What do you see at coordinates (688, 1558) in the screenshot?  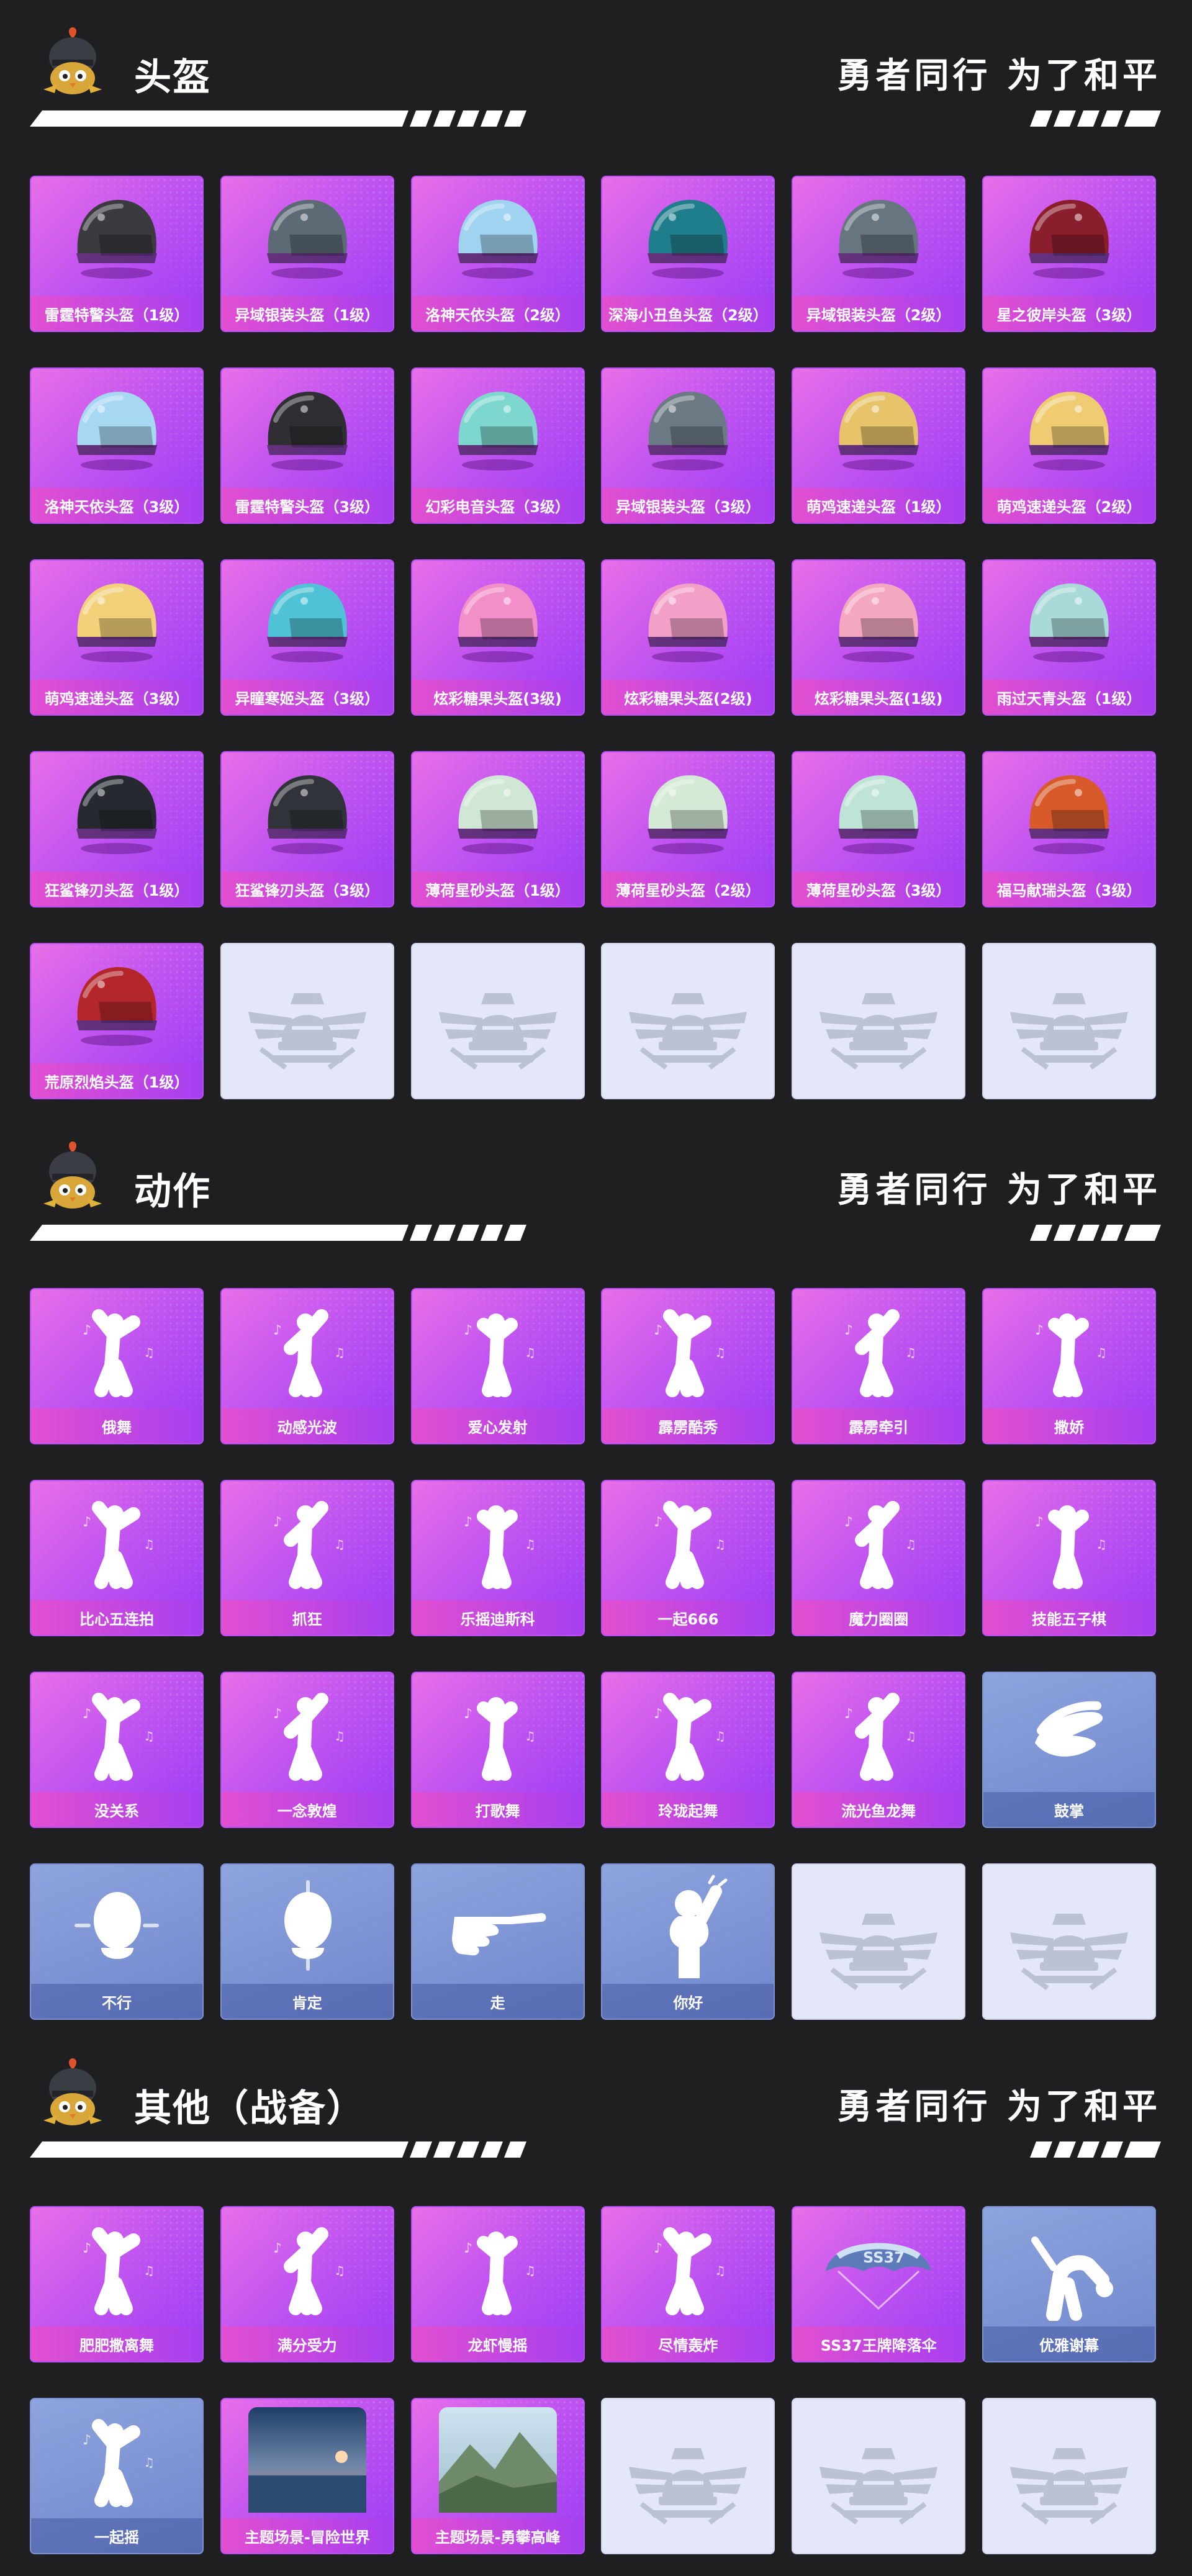 I see `emote-card: ♪ ♫ 一起666` at bounding box center [688, 1558].